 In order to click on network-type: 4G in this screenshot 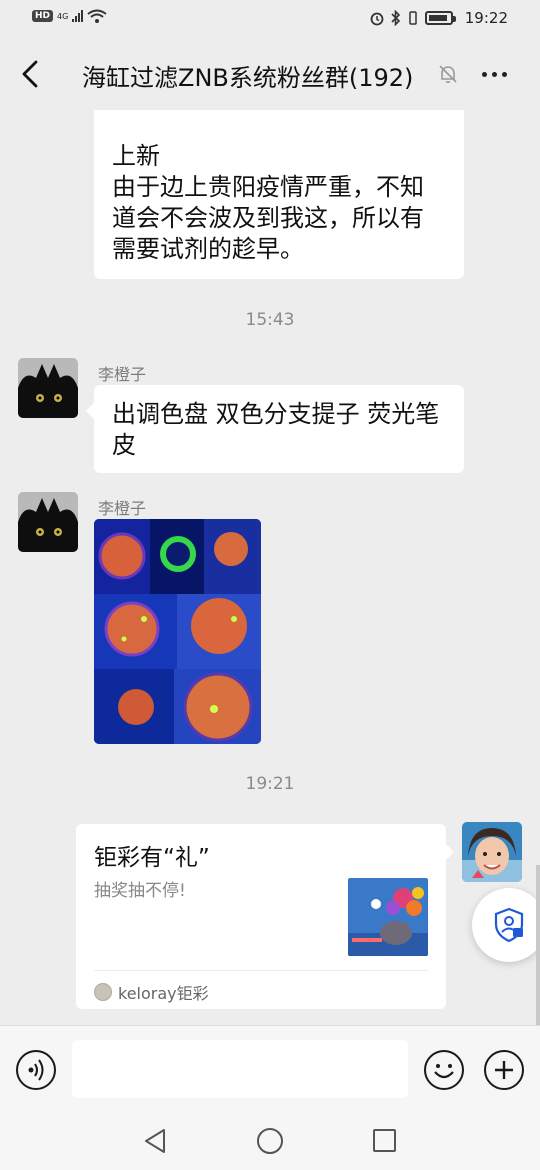, I will do `click(63, 16)`.